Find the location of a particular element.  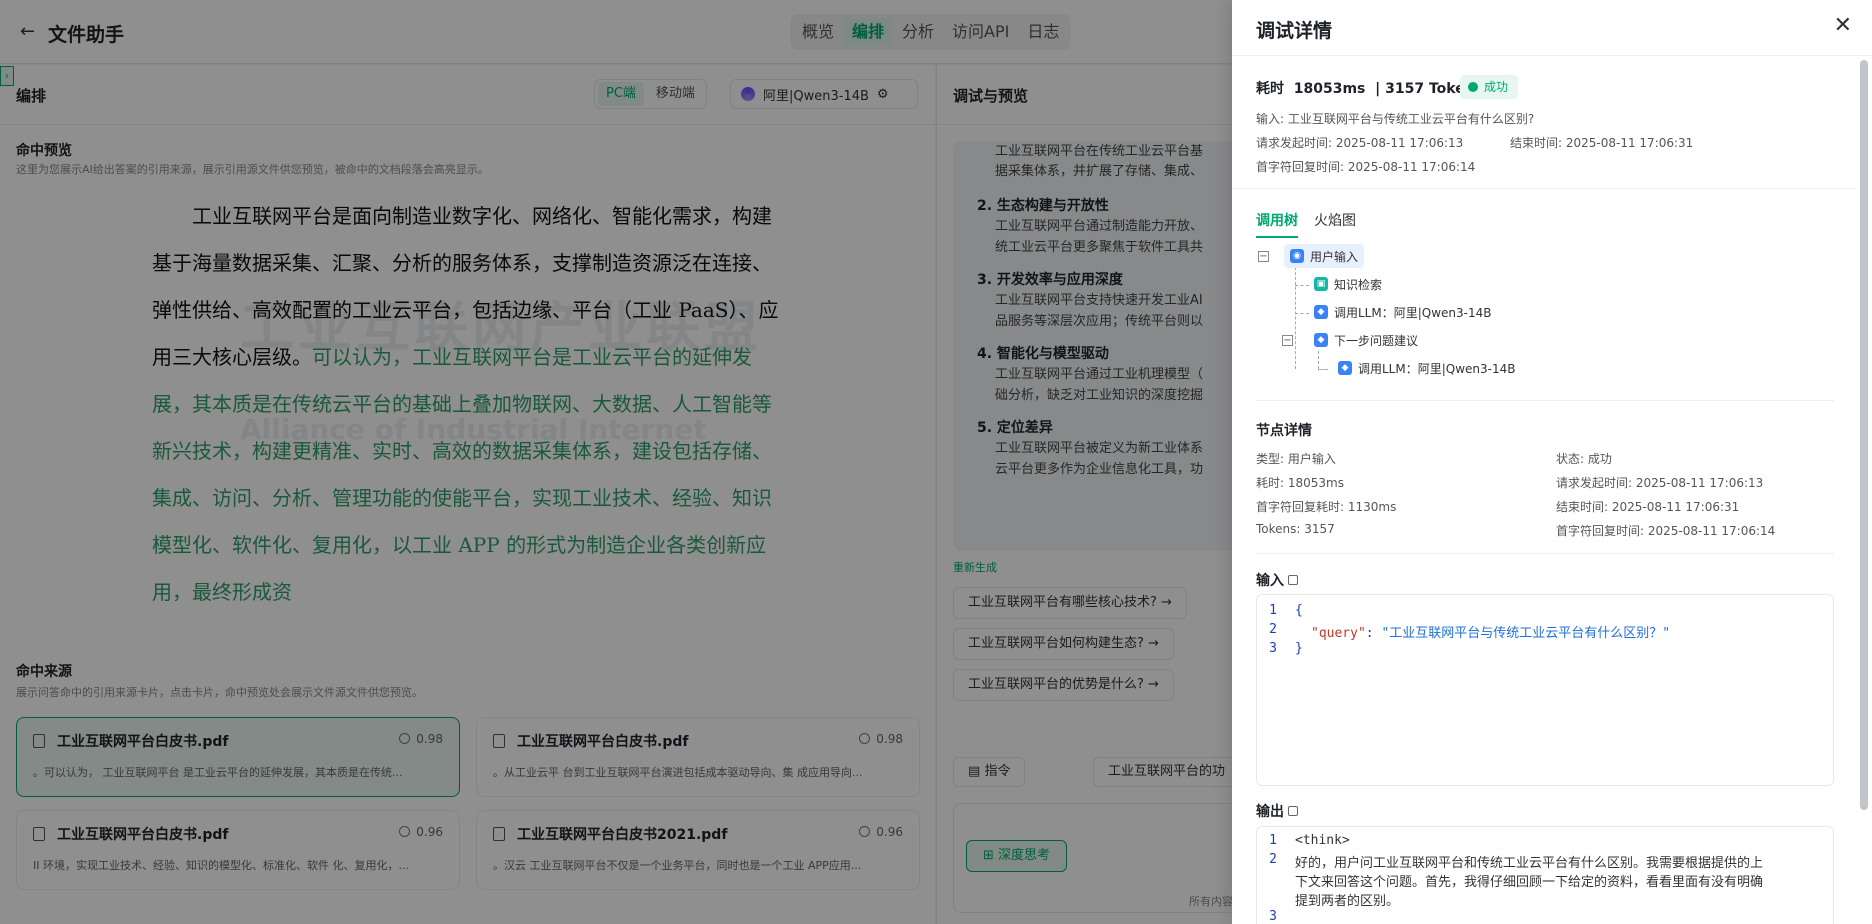

drawer-tabs: 调用树 火焰图 is located at coordinates (1306, 224).